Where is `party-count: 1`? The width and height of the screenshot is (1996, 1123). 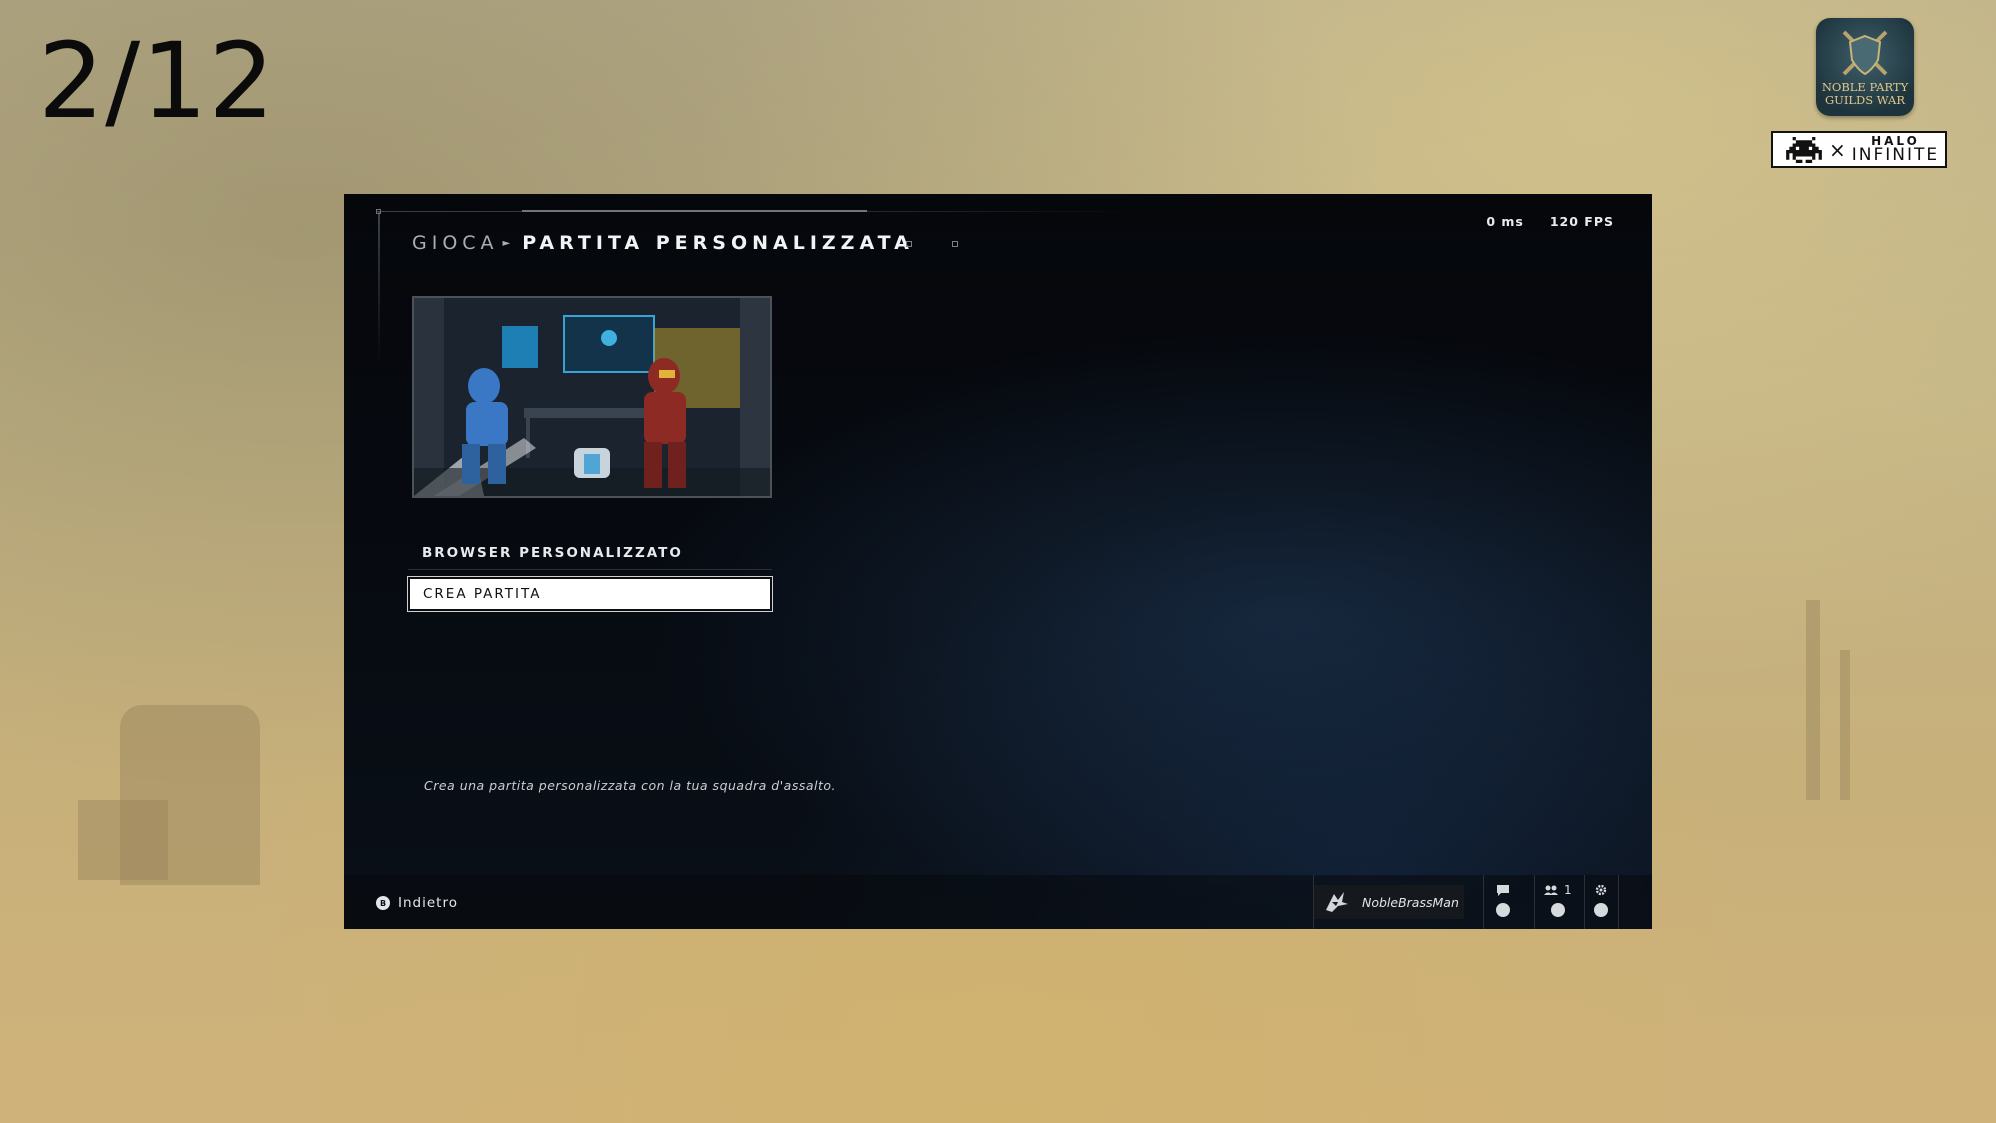 party-count: 1 is located at coordinates (1568, 890).